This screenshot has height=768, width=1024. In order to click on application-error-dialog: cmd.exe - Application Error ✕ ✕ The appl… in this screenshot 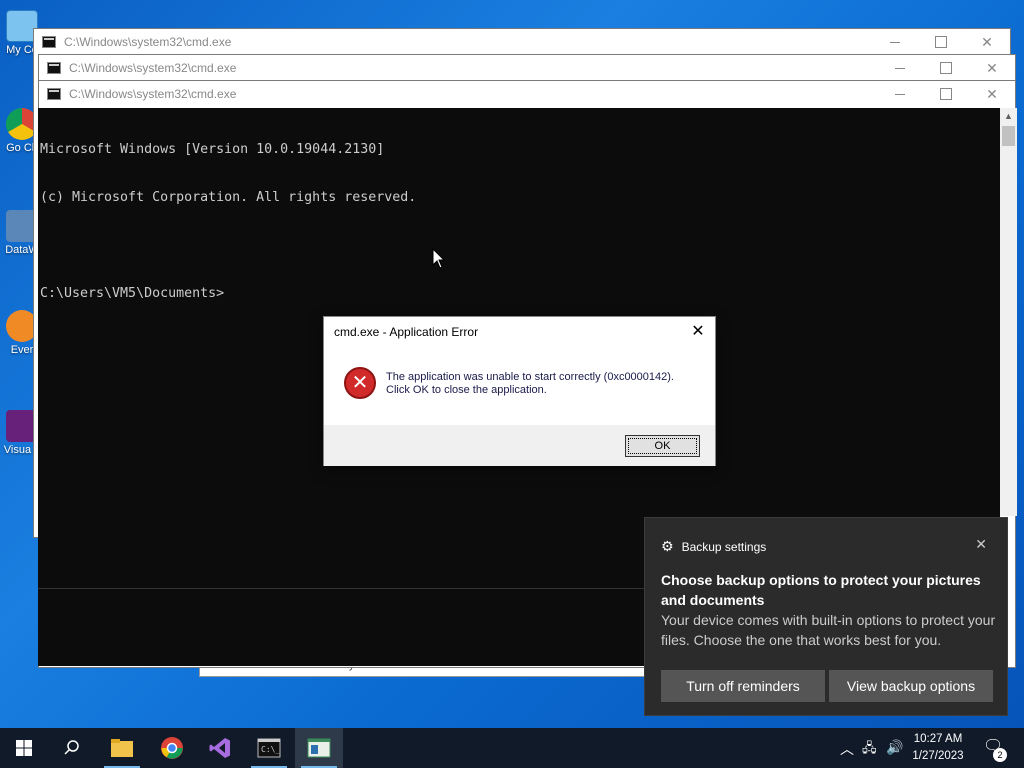, I will do `click(519, 391)`.